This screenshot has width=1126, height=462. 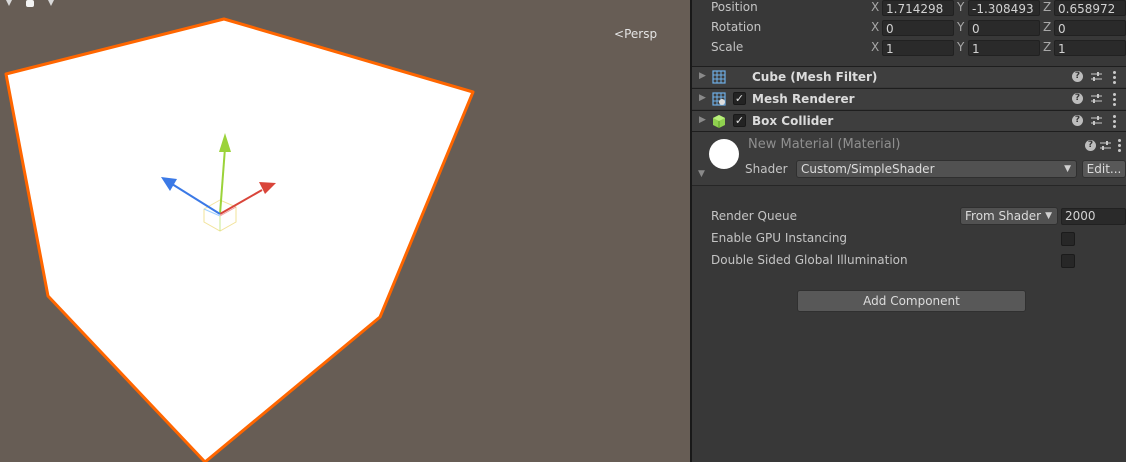 I want to click on rotation-y-field: 0, so click(x=1004, y=28).